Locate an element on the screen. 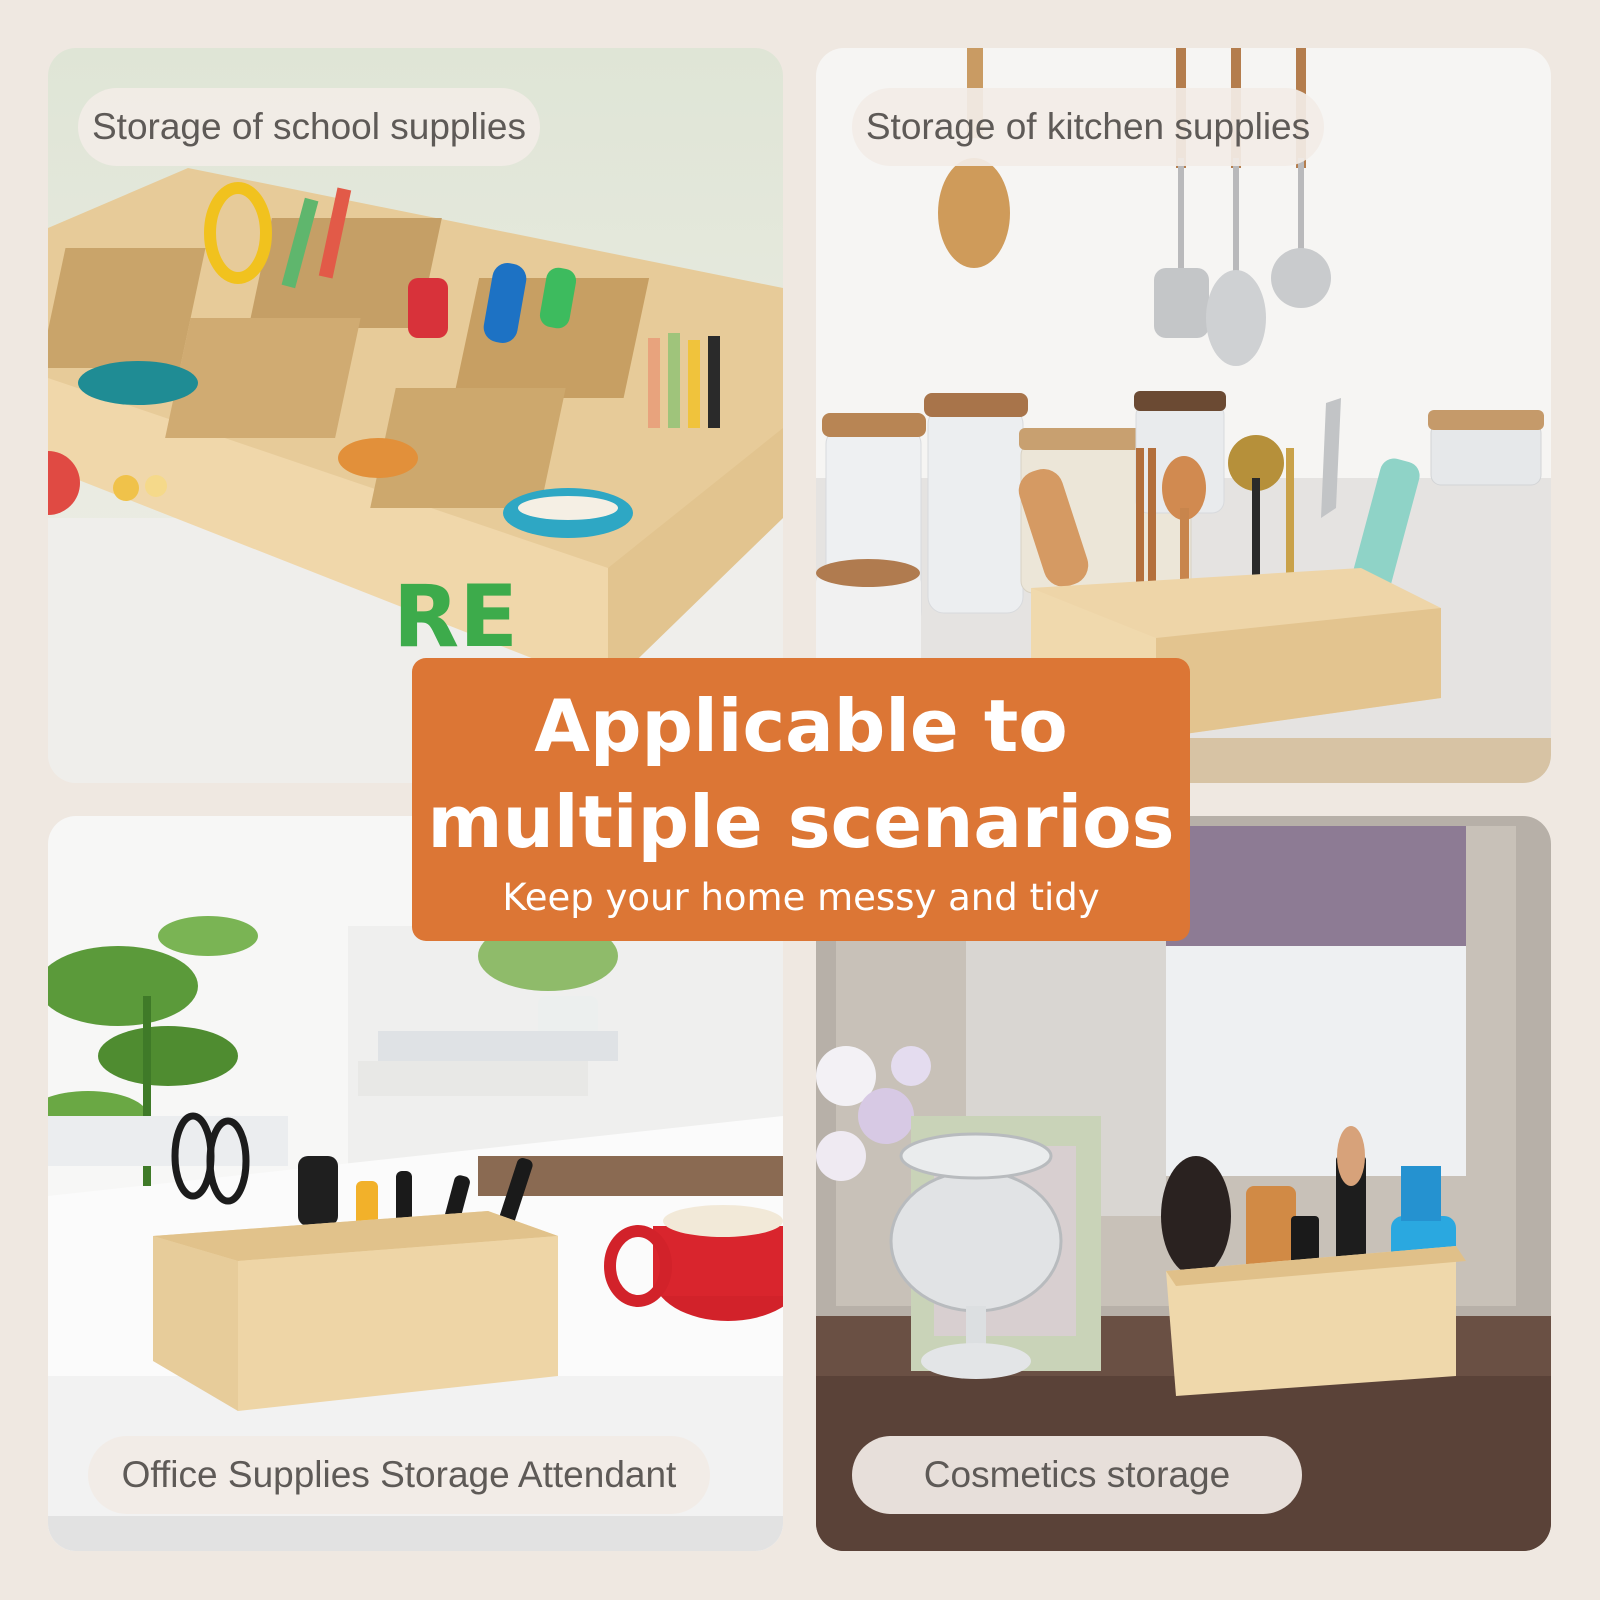 Image resolution: width=1600 pixels, height=1600 pixels. banner-subtitle: Keep your home messy and tidy is located at coordinates (801, 897).